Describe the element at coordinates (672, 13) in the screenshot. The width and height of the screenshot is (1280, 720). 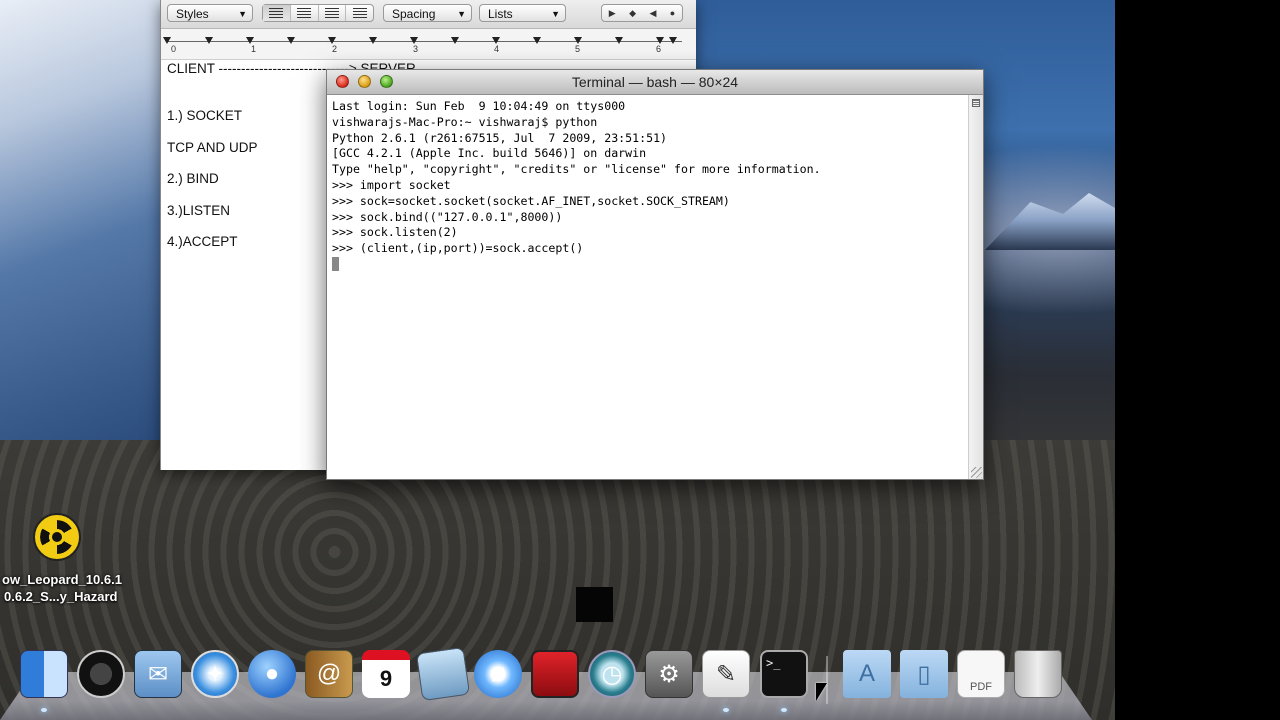
I see `decimal-tab-icon: ●` at that location.